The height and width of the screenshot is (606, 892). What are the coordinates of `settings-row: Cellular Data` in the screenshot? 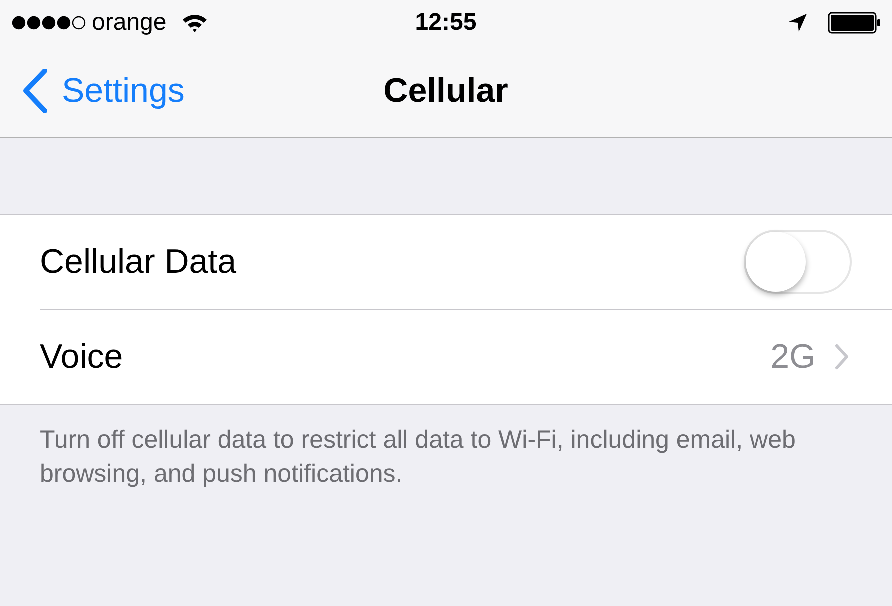 It's located at (466, 262).